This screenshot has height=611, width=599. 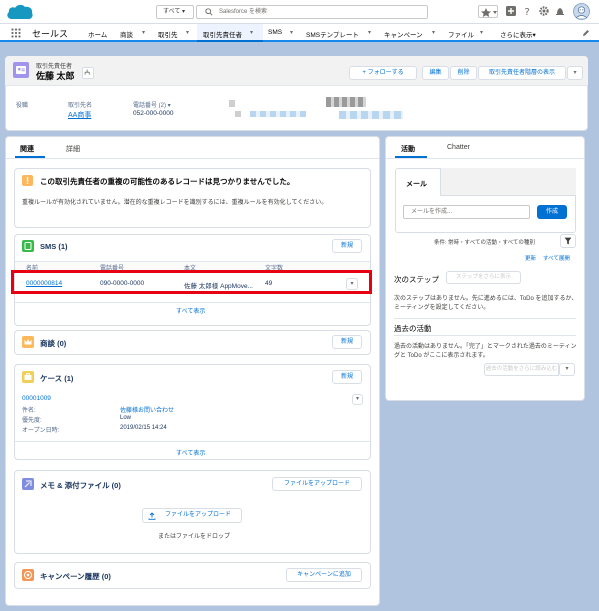 I want to click on tab-activity: 活動, so click(x=408, y=149).